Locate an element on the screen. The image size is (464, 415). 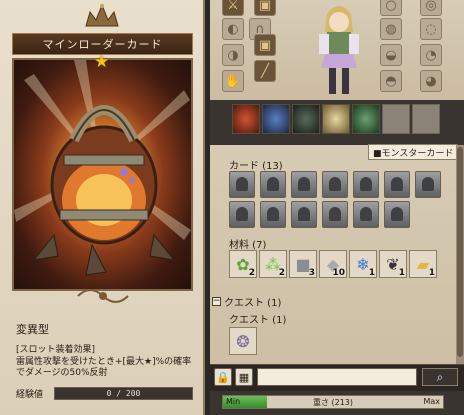
rarity-star-icon: ★ is located at coordinates (102, 62).